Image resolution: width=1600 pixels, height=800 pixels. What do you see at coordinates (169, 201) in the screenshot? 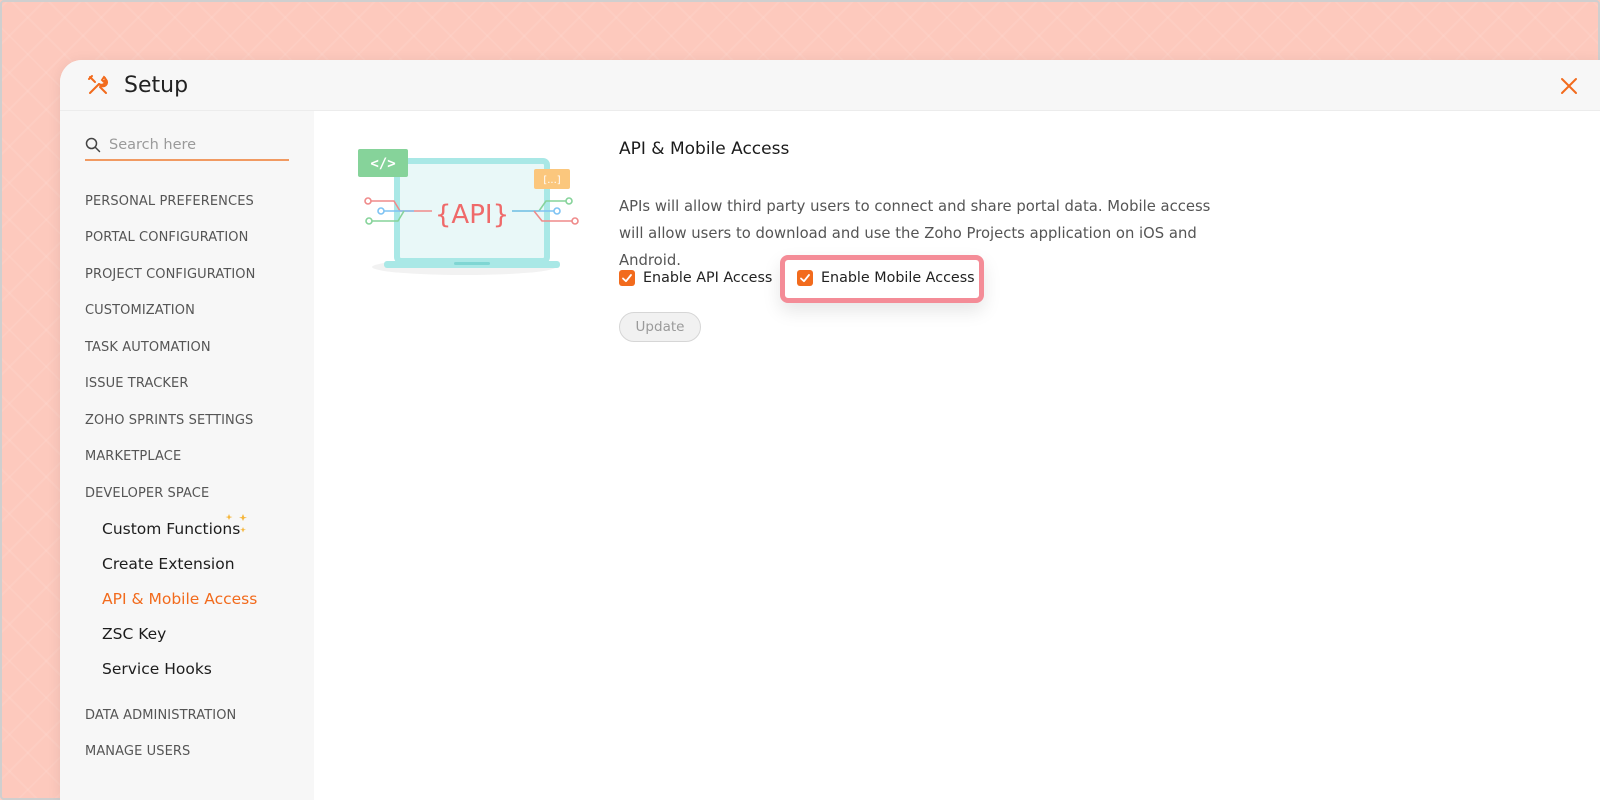
I see `sidebar-item-personal-preferences: PERSONAL PREFERENCES` at bounding box center [169, 201].